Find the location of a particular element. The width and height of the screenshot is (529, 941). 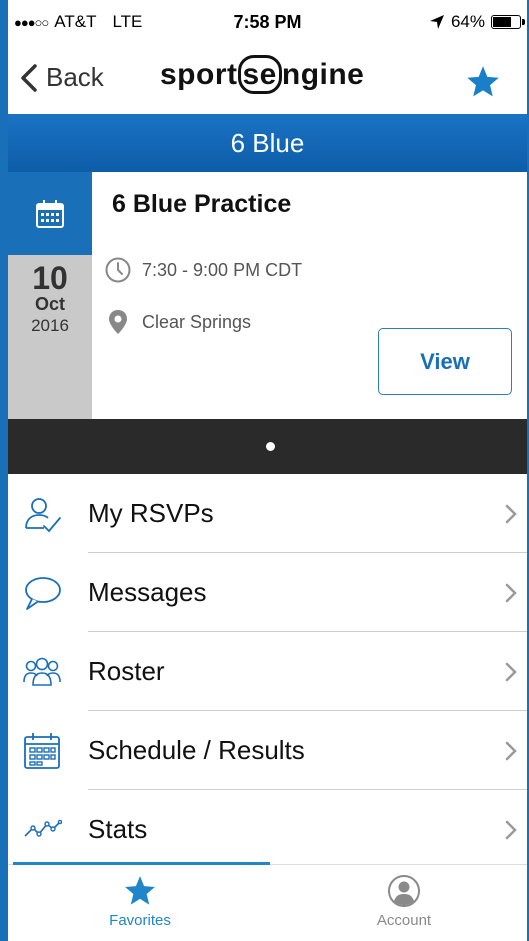

logo-text-left: sport is located at coordinates (199, 74).